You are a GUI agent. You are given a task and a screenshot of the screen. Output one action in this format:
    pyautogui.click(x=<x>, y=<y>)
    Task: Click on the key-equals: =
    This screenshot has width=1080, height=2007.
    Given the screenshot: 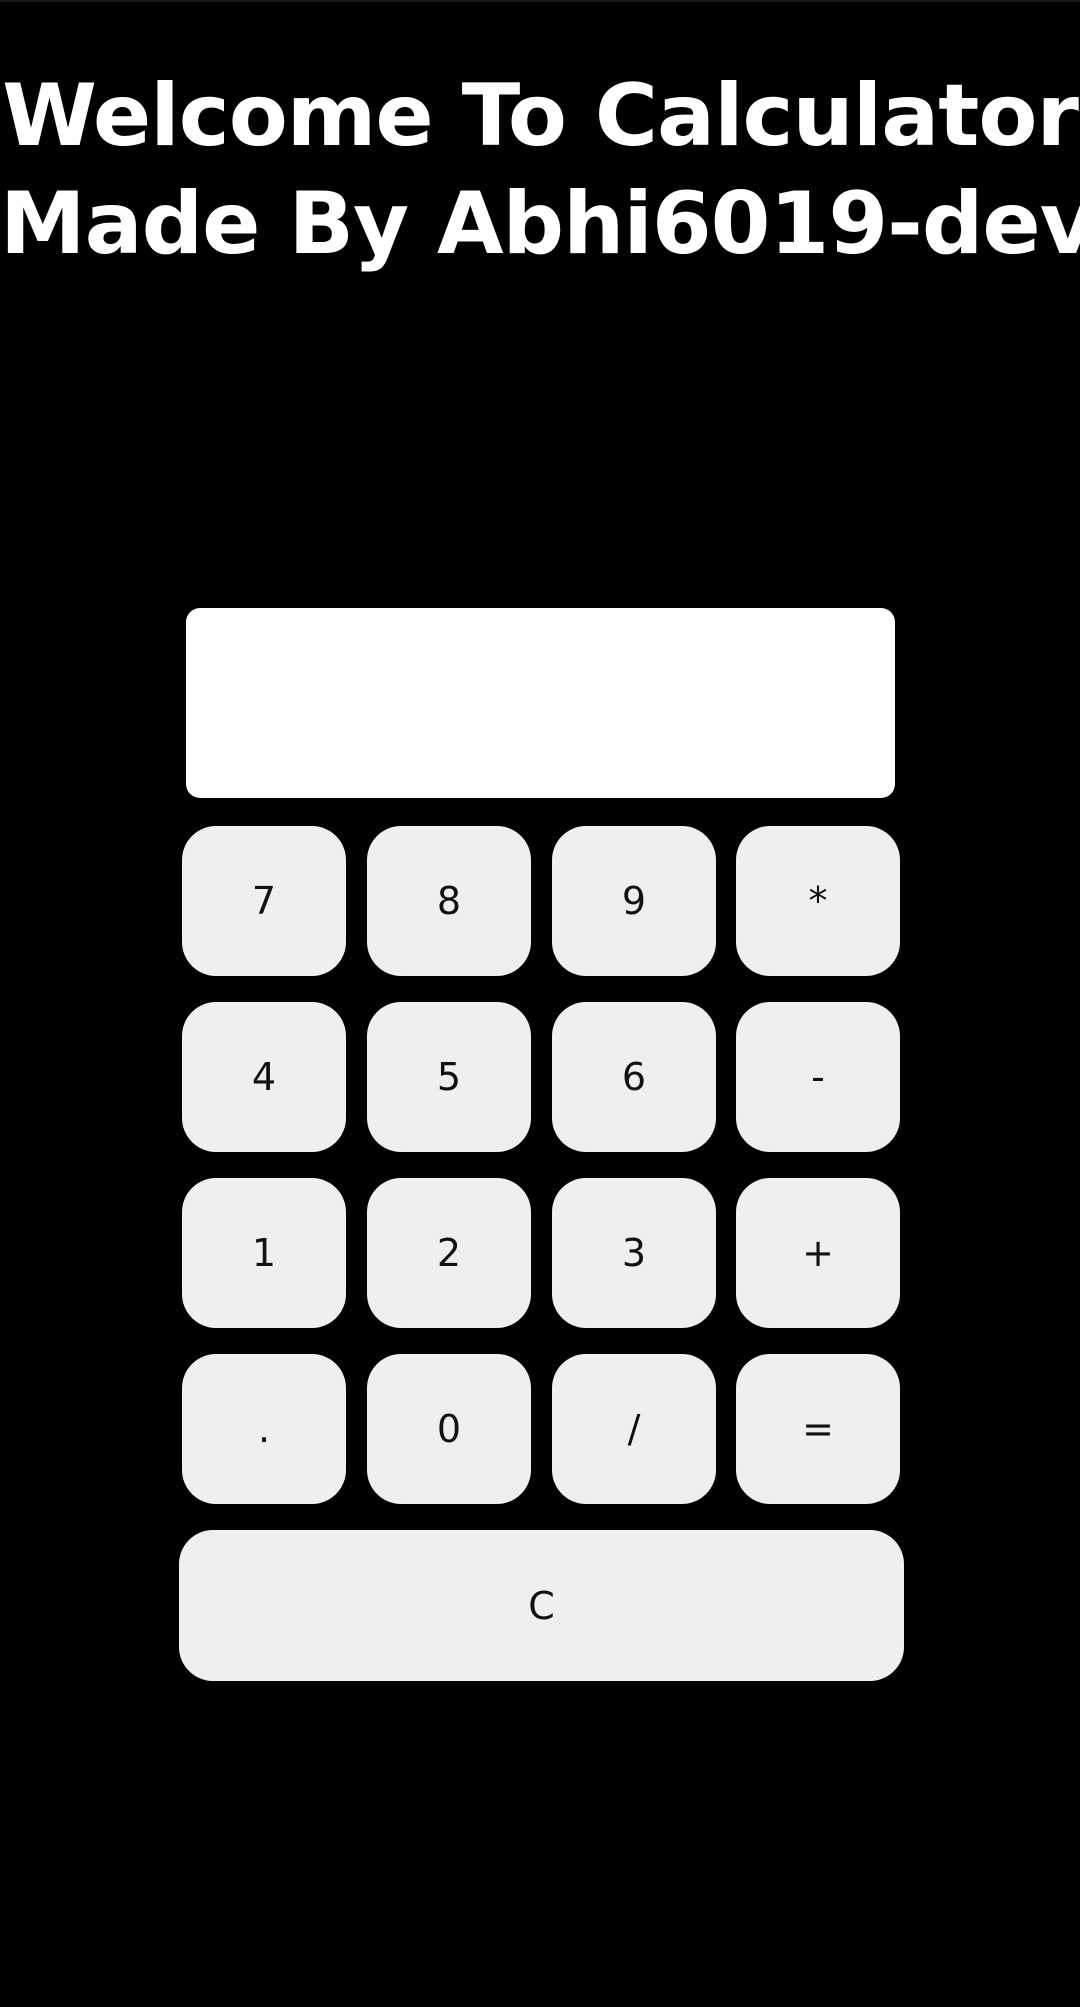 What is the action you would take?
    pyautogui.click(x=818, y=1429)
    